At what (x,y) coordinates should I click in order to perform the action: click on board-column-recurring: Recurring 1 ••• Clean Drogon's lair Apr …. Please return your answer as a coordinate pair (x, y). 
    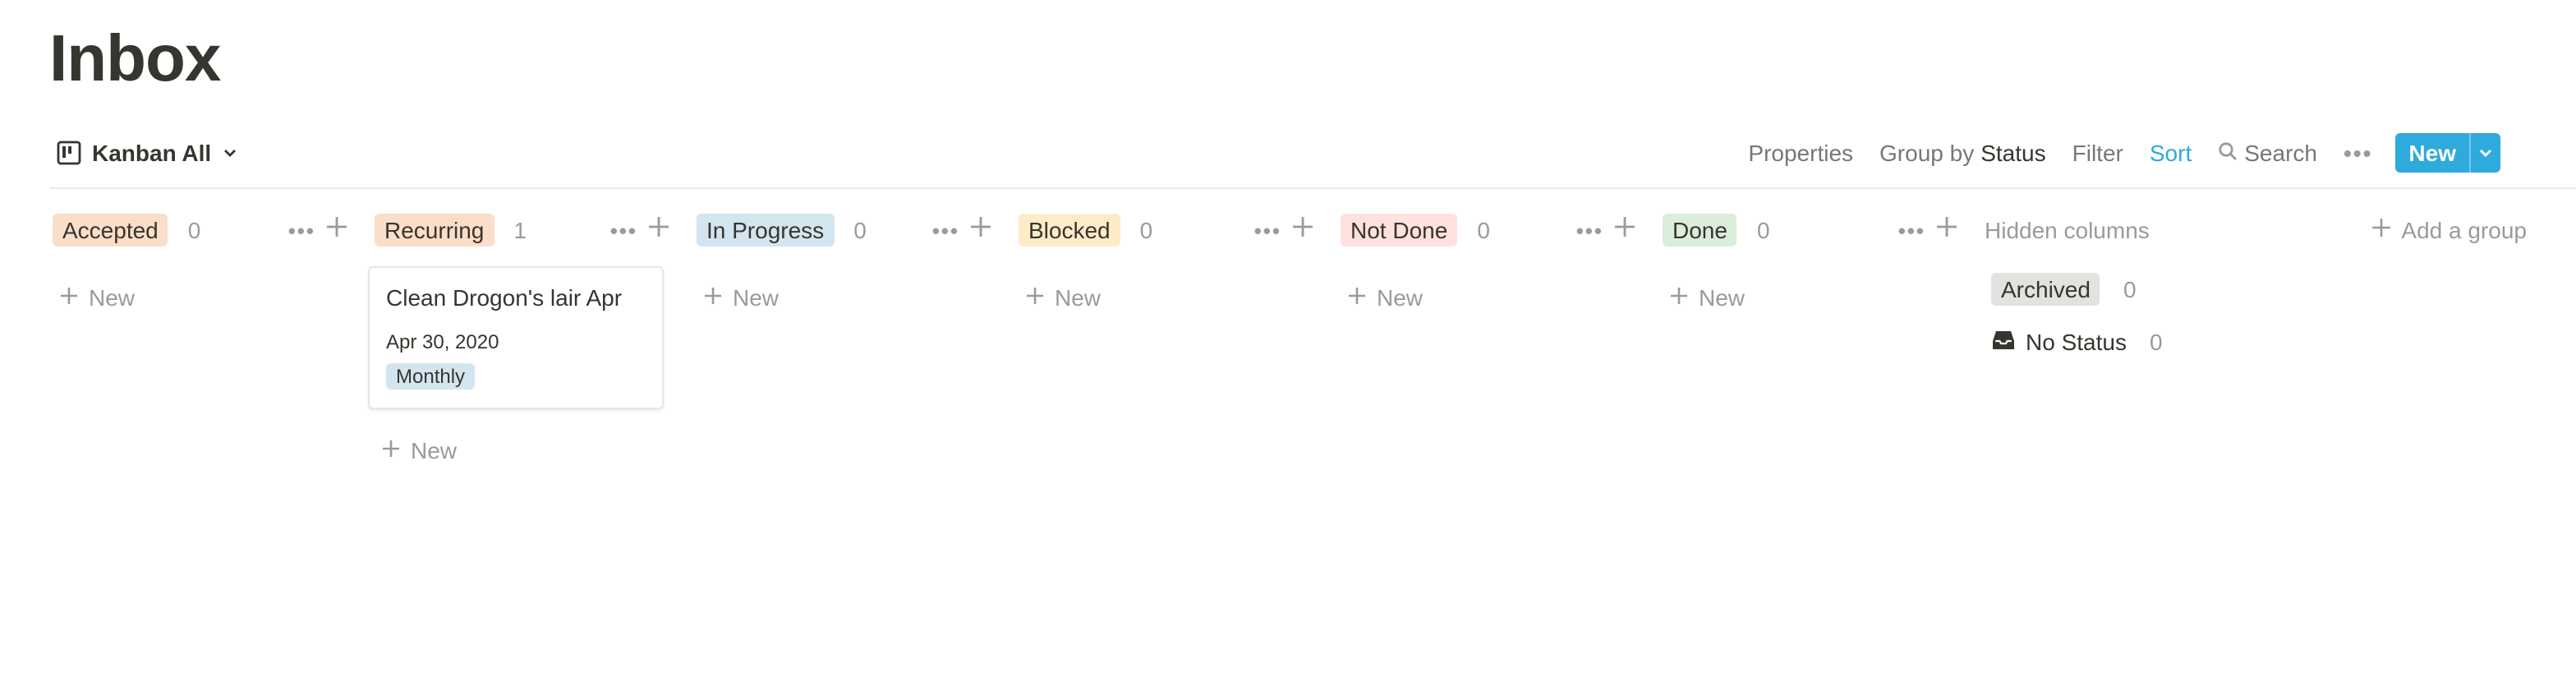
    Looking at the image, I should click on (519, 339).